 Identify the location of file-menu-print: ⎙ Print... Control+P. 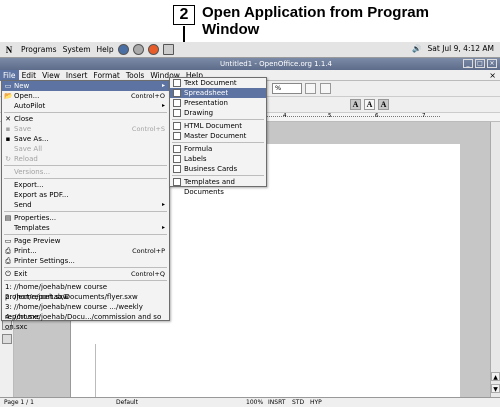
(85, 251).